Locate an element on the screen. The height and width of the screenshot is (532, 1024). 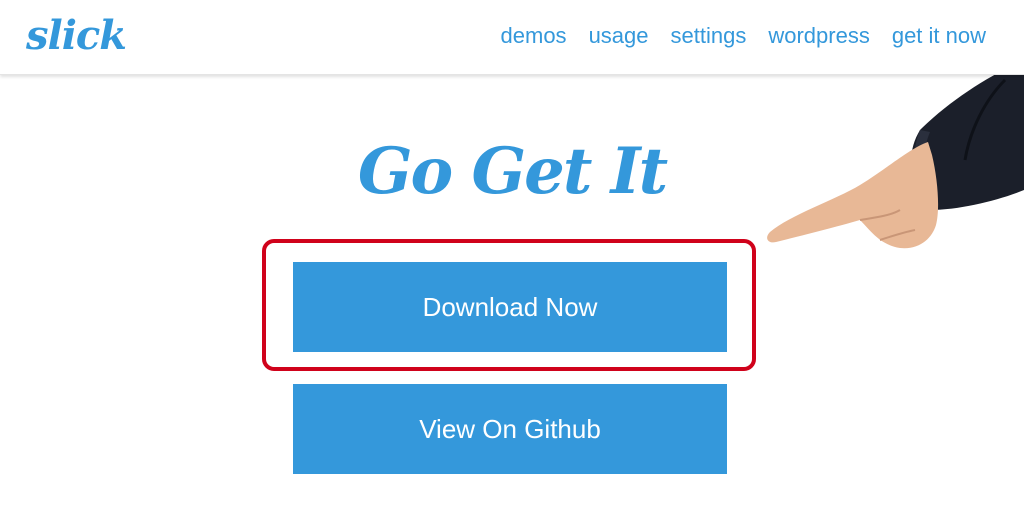
nav-item-settings: settings is located at coordinates (709, 36).